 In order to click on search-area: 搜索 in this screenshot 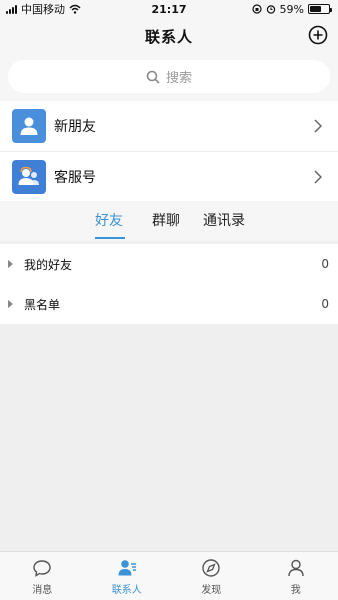, I will do `click(169, 77)`.